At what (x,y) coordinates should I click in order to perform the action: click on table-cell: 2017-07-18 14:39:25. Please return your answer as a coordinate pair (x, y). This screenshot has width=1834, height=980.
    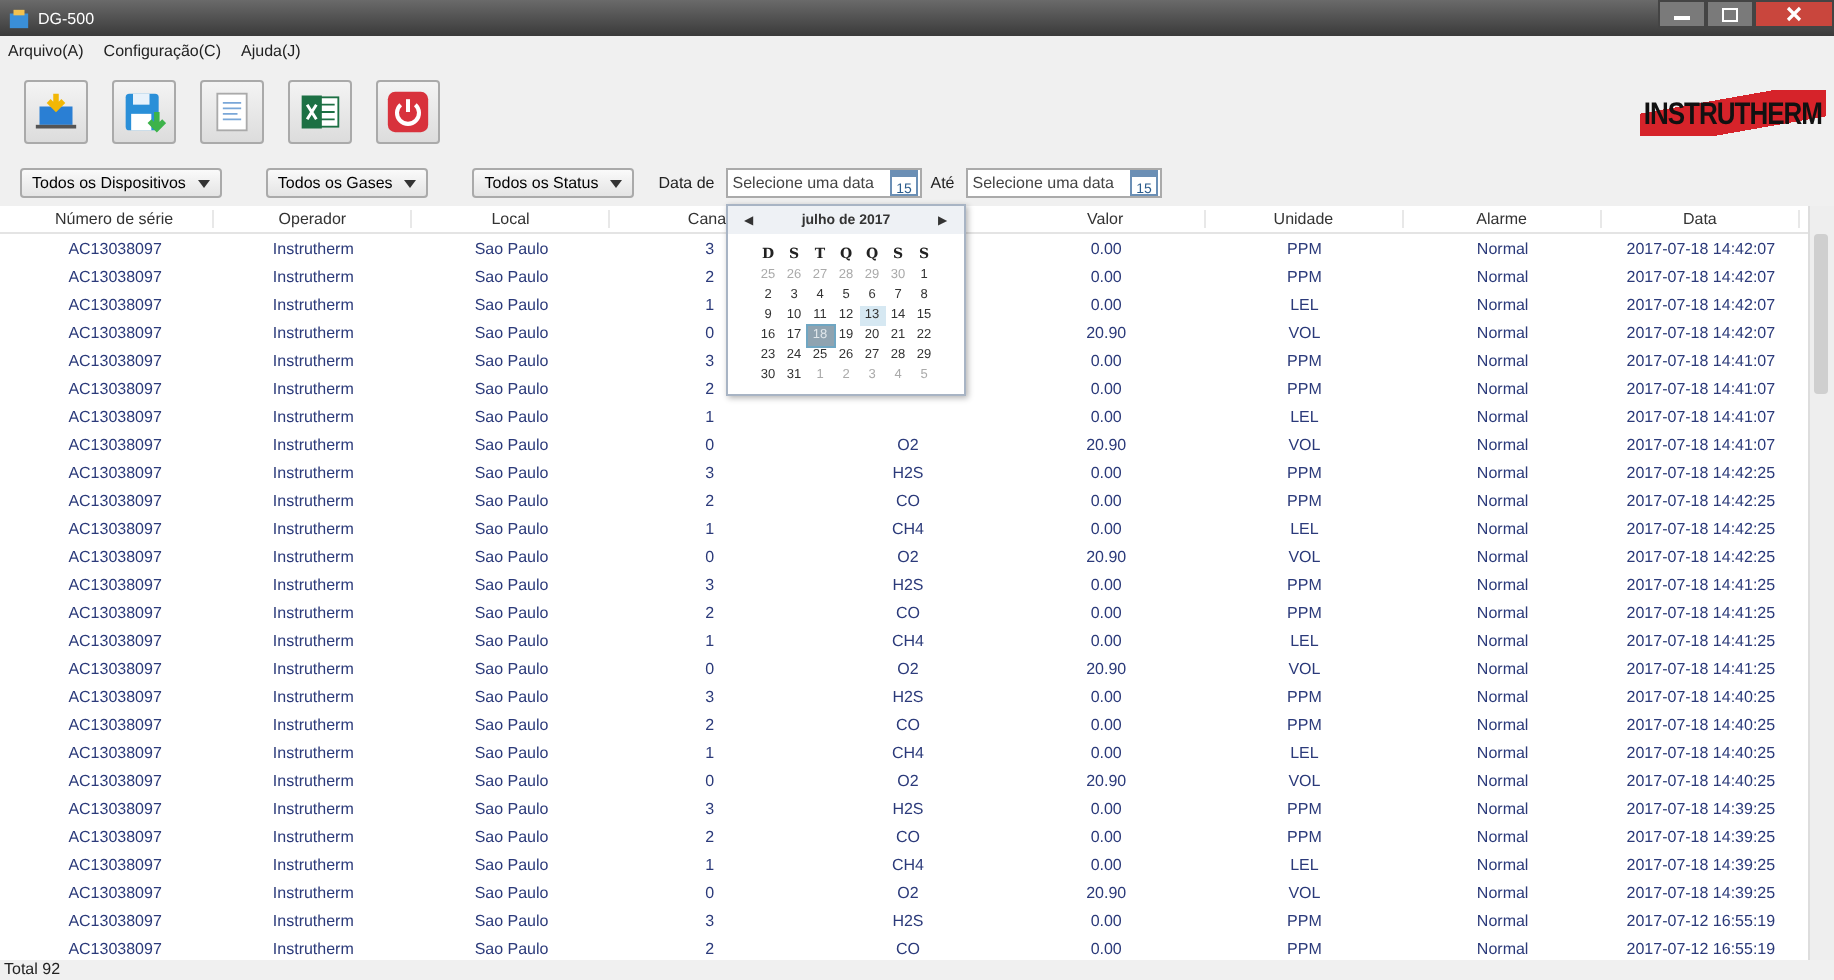
    Looking at the image, I should click on (1701, 836).